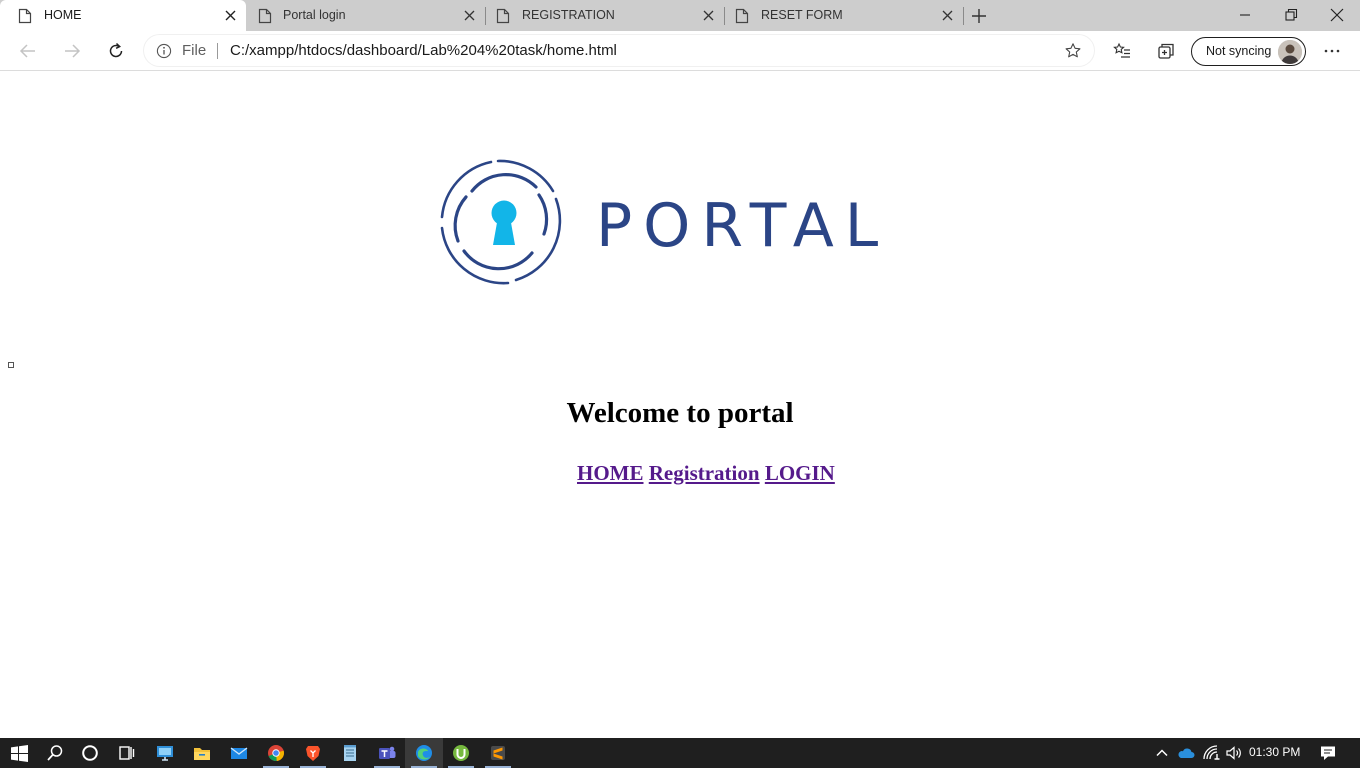  I want to click on tab-label: REGISTRATION, so click(568, 15).